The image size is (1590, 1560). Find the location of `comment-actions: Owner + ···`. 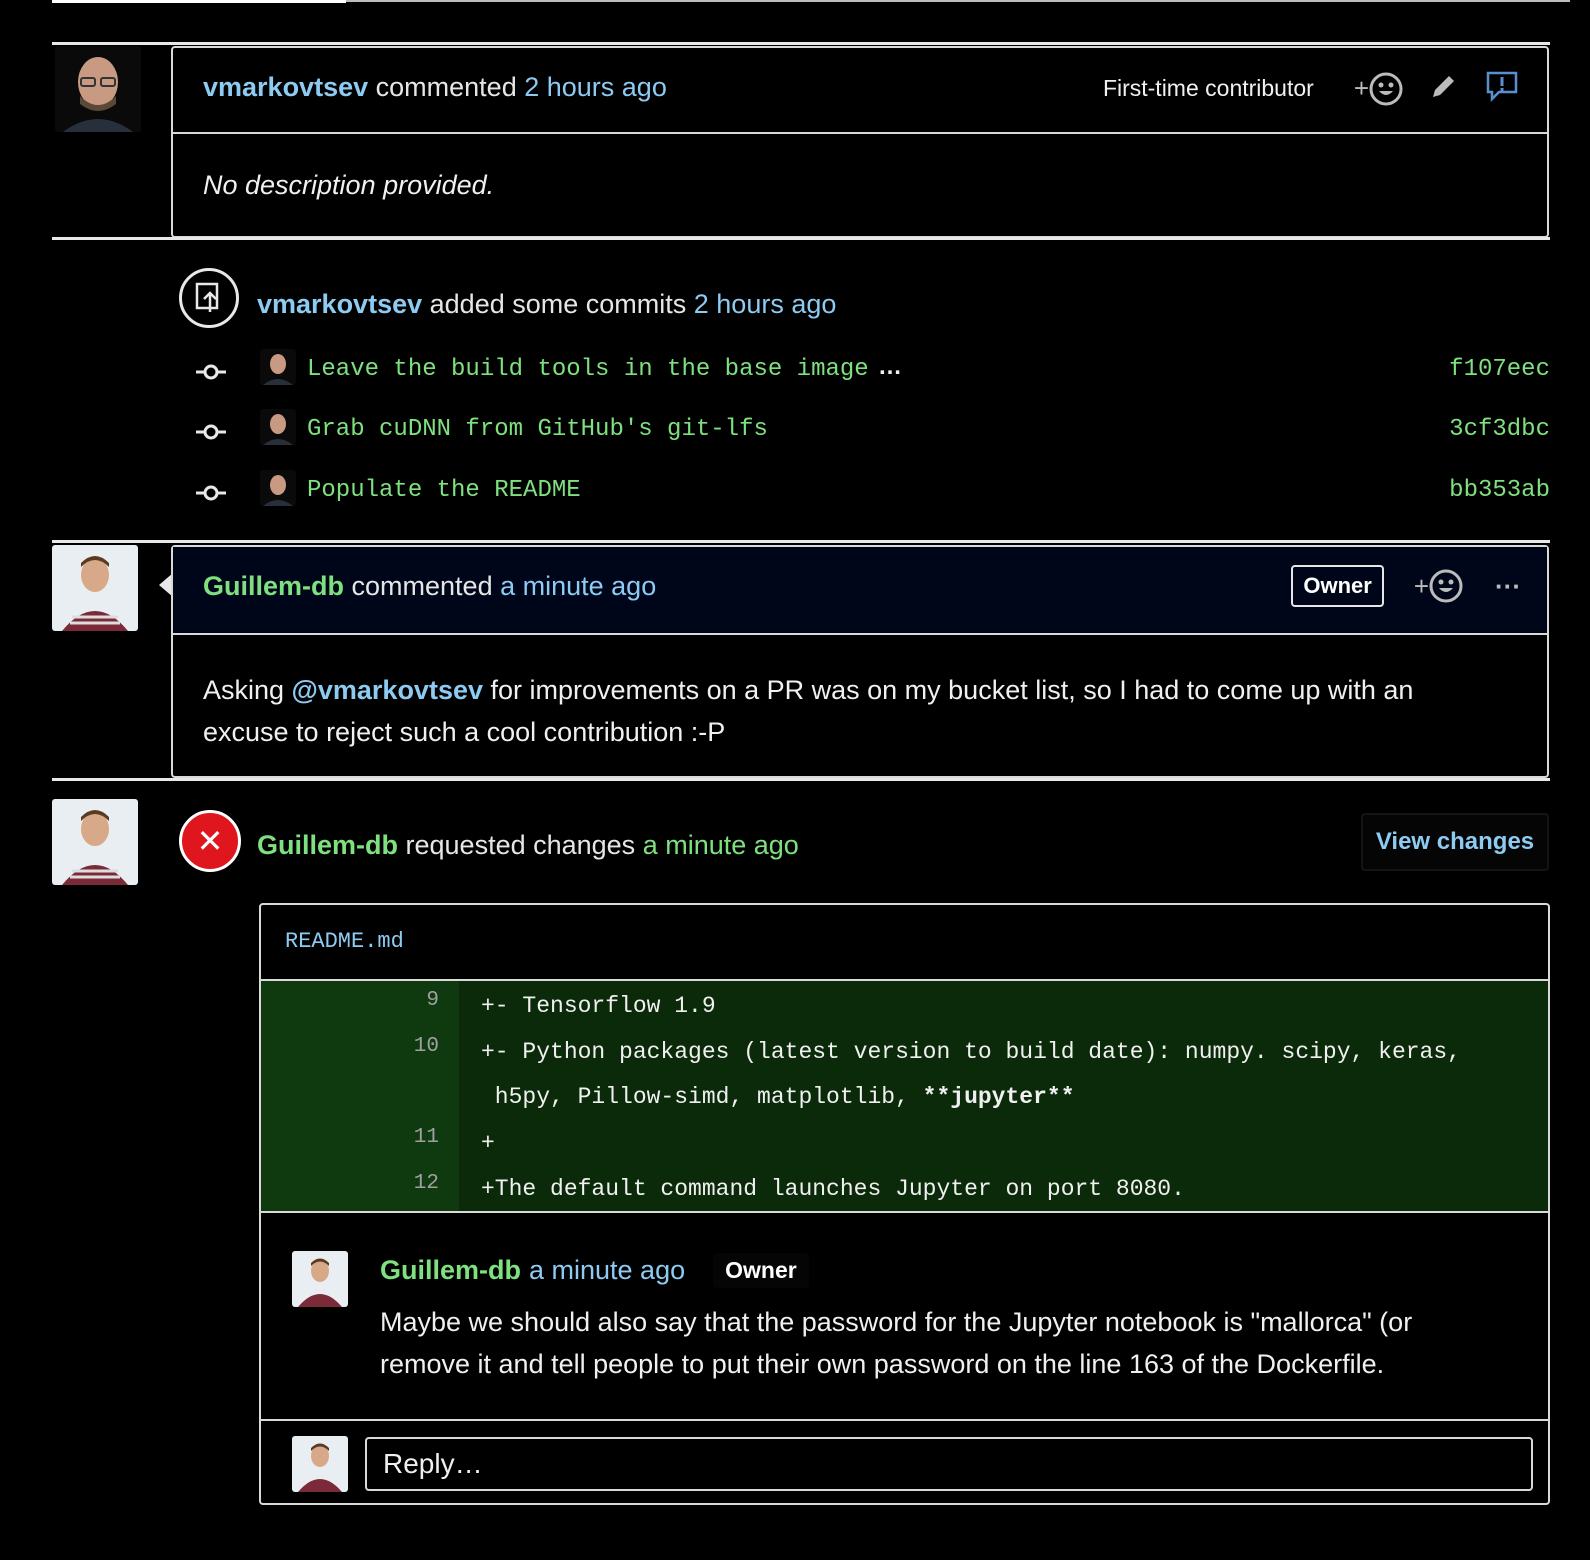

comment-actions: Owner + ··· is located at coordinates (1406, 586).